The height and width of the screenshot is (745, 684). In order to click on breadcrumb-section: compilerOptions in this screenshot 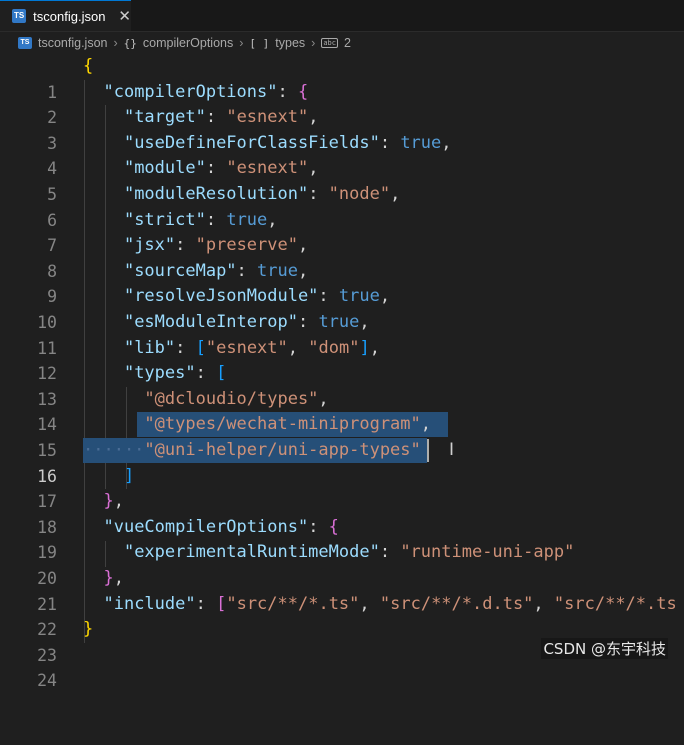, I will do `click(188, 43)`.